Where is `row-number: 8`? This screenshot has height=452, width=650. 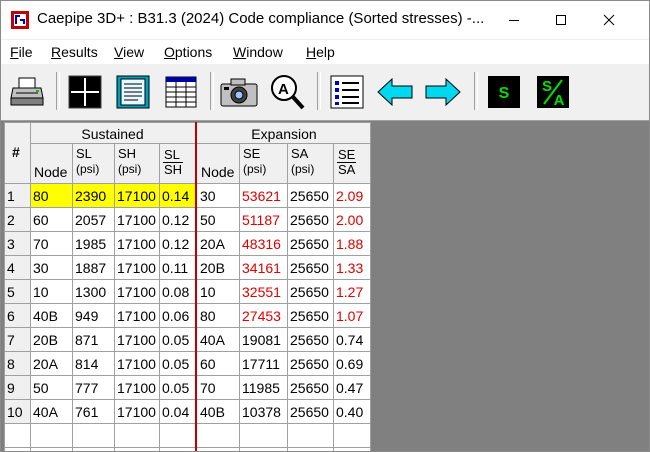
row-number: 8 is located at coordinates (17, 364).